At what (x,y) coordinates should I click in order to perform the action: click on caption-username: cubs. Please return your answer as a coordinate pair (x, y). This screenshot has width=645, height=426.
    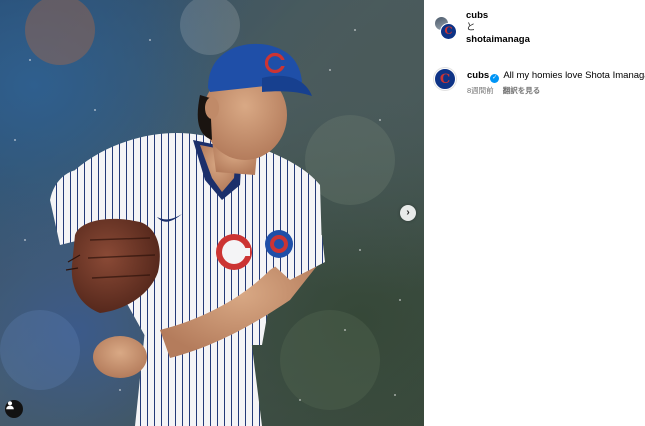
    Looking at the image, I should click on (478, 75).